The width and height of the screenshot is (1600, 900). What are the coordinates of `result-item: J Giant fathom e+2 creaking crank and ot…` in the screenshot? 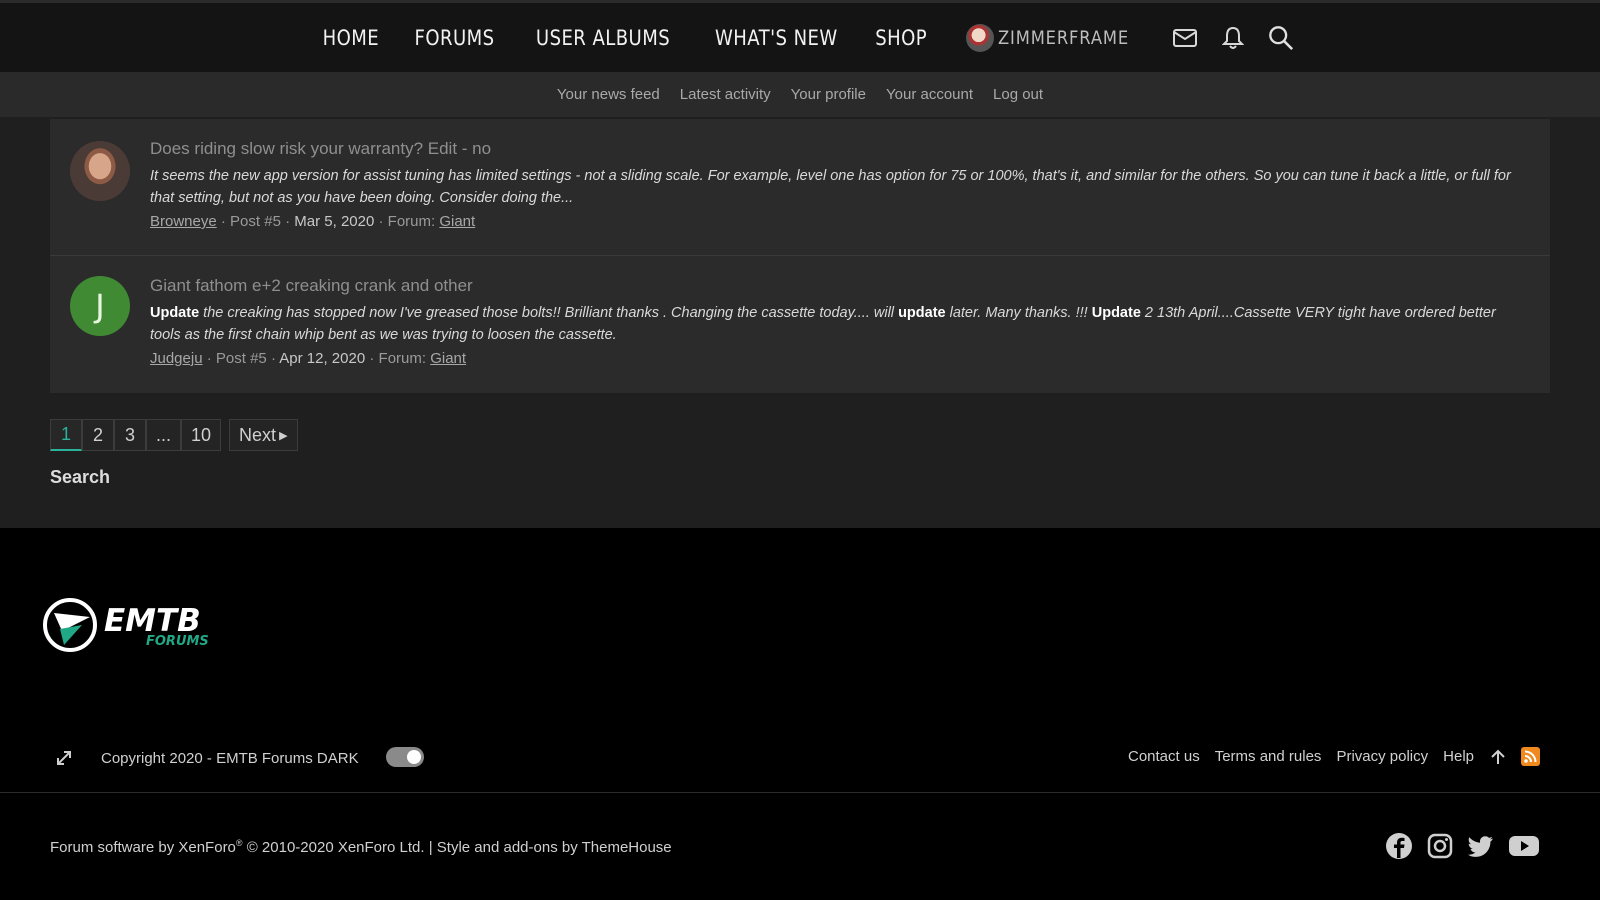 It's located at (800, 324).